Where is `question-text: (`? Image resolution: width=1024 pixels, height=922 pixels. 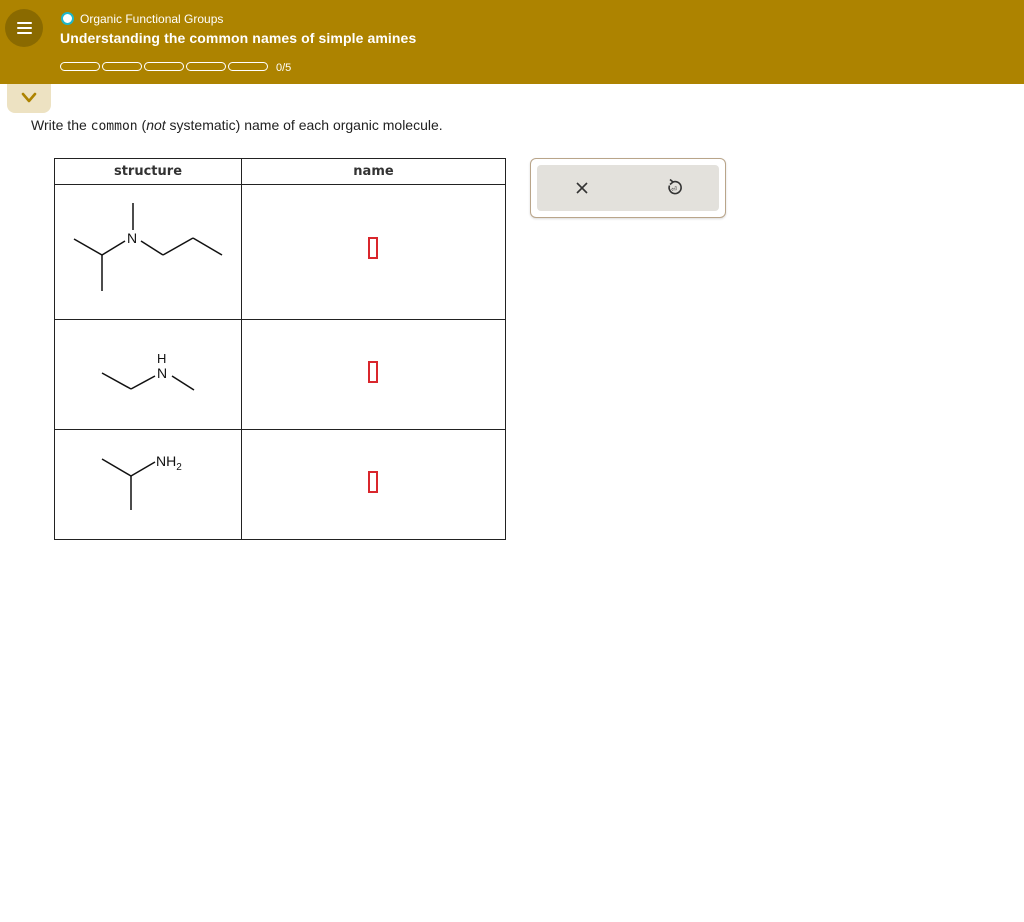
question-text: ( is located at coordinates (142, 125).